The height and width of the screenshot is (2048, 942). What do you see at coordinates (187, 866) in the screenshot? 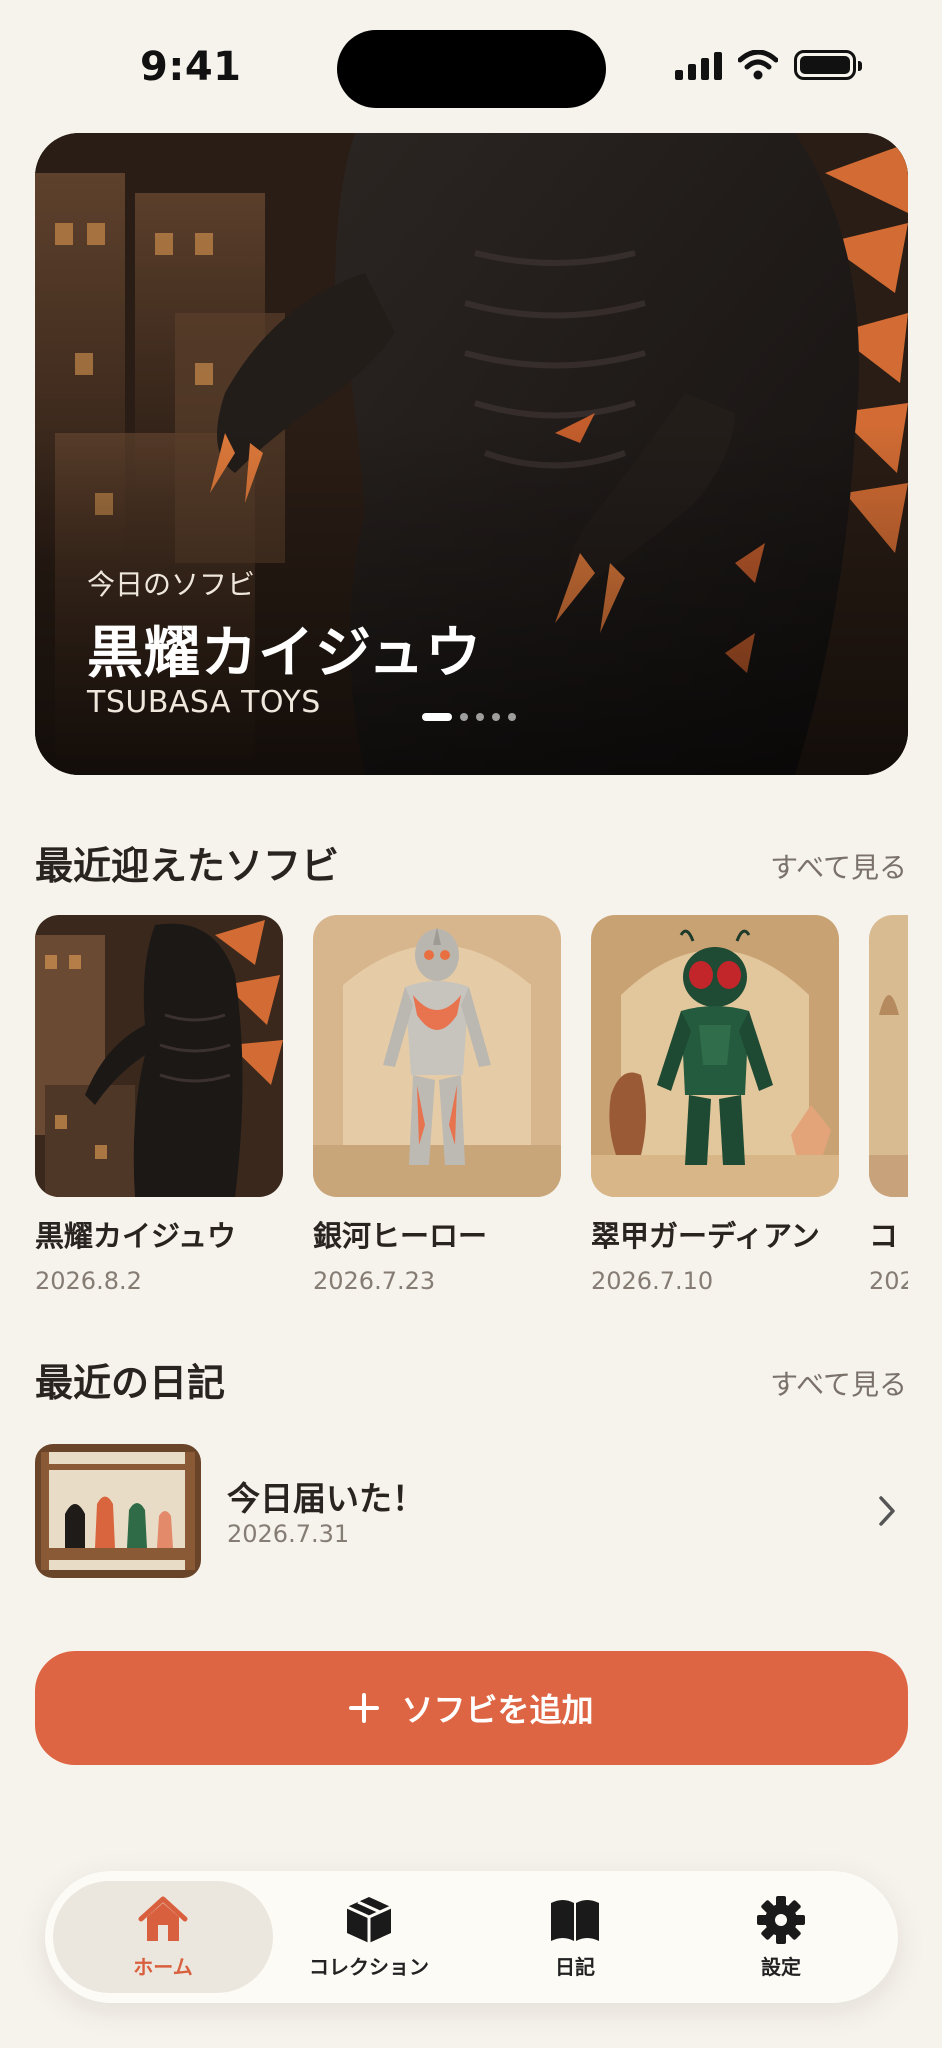
I see `recent-section-title: 最近迎えたソフビ` at bounding box center [187, 866].